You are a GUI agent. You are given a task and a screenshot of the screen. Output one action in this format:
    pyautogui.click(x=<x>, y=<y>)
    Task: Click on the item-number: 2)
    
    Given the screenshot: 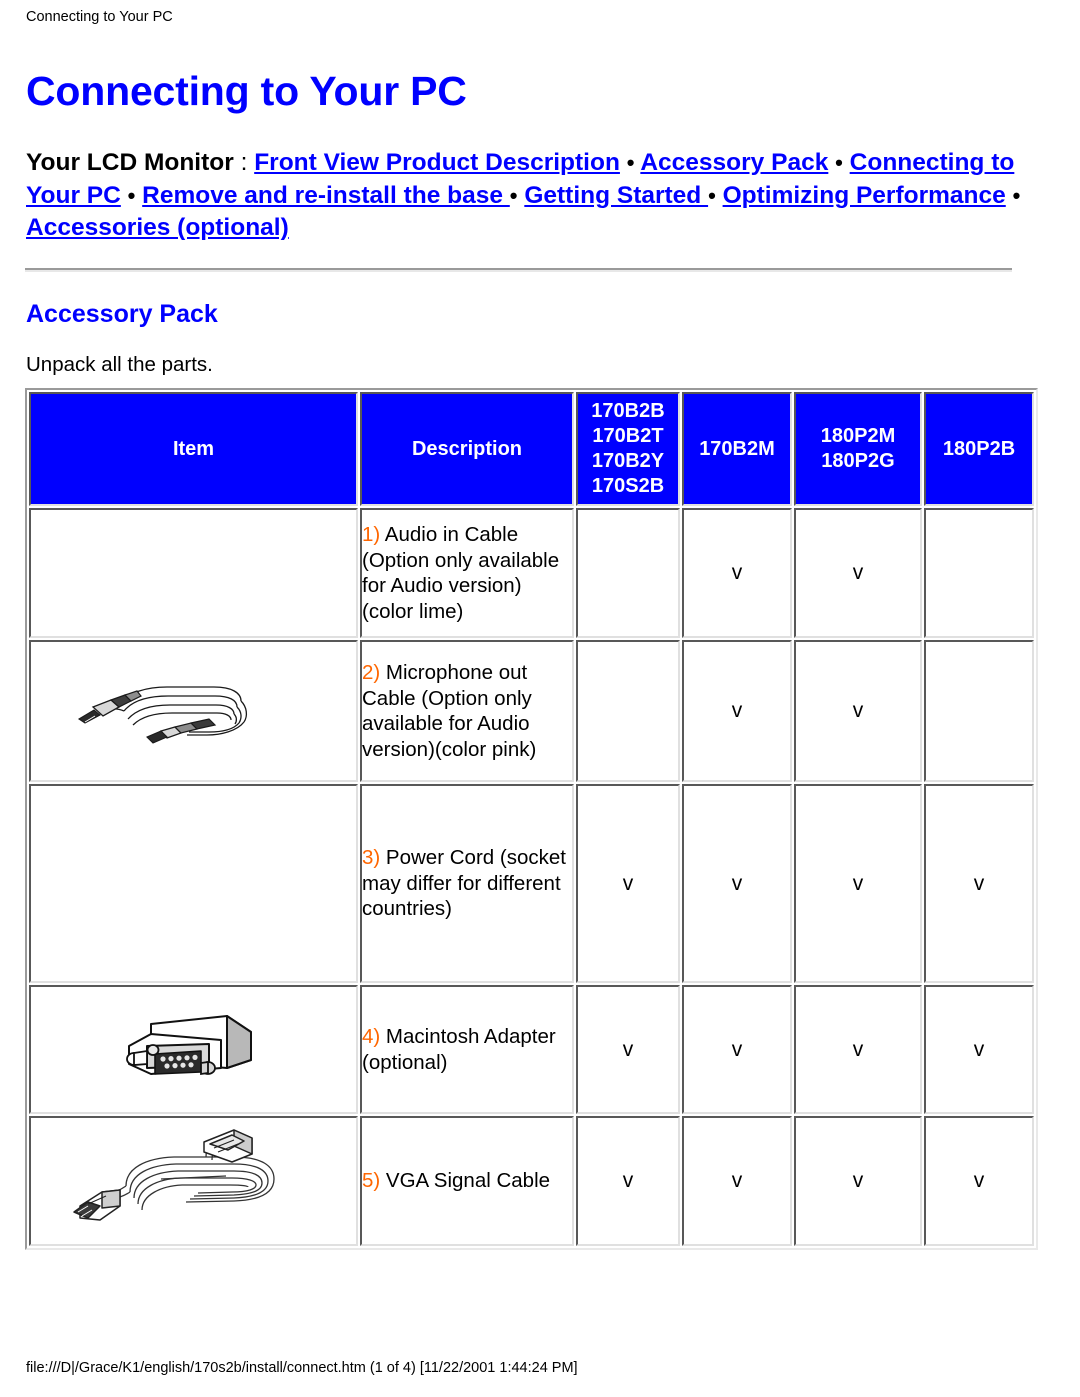 What is the action you would take?
    pyautogui.click(x=371, y=672)
    